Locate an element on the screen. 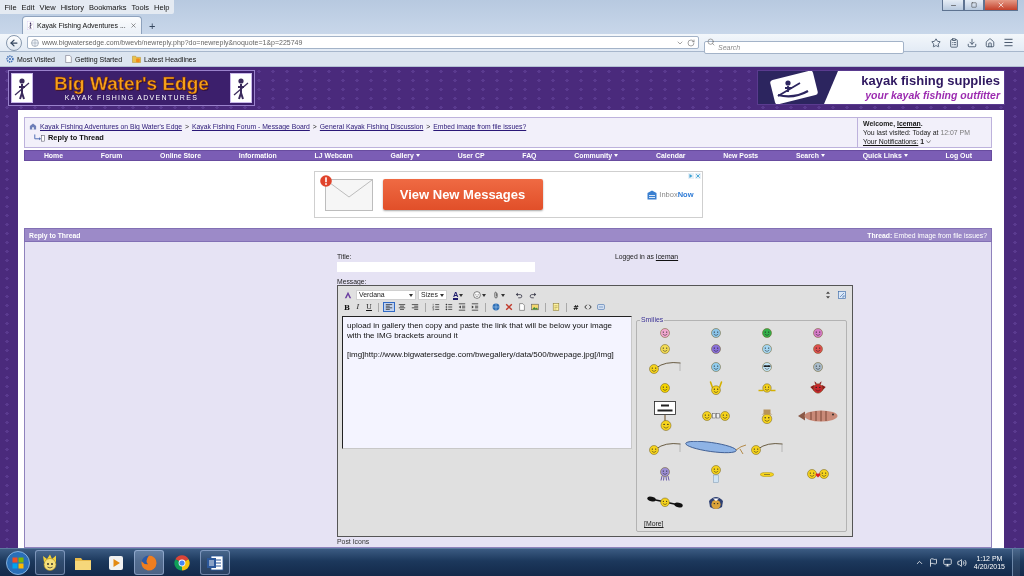 The image size is (1024, 576). volume-icon is located at coordinates (961, 562).